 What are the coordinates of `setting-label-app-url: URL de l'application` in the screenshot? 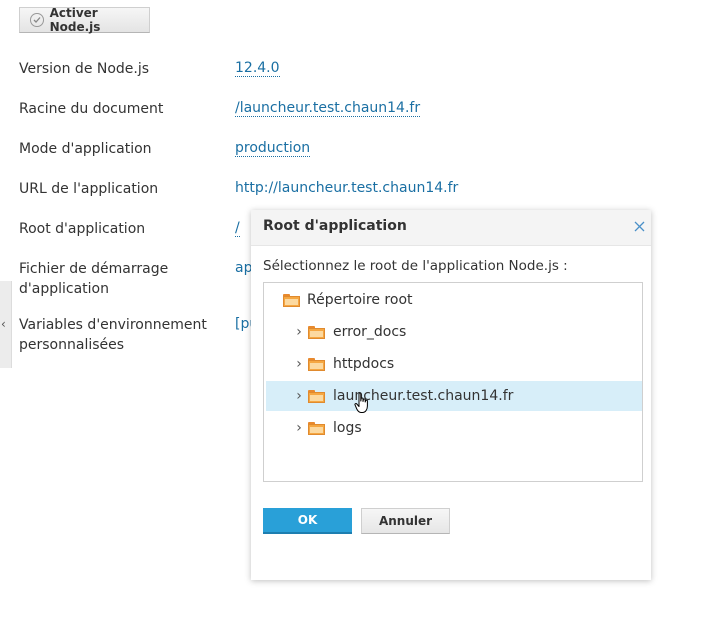 It's located at (89, 189).